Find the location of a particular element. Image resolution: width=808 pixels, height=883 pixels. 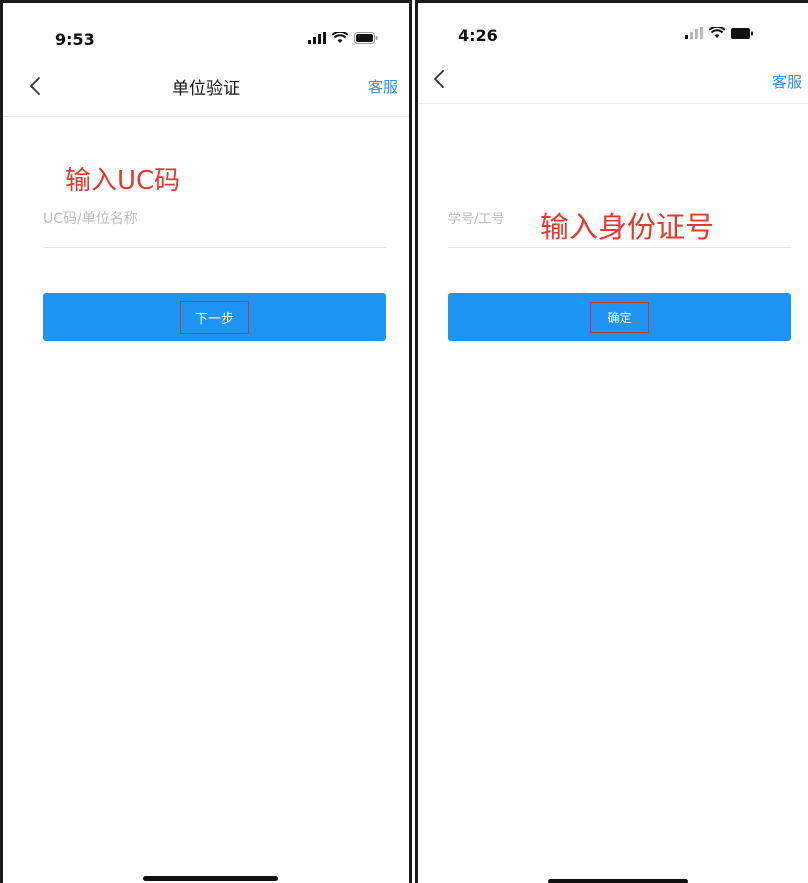

status-time: 4:26 is located at coordinates (478, 35).